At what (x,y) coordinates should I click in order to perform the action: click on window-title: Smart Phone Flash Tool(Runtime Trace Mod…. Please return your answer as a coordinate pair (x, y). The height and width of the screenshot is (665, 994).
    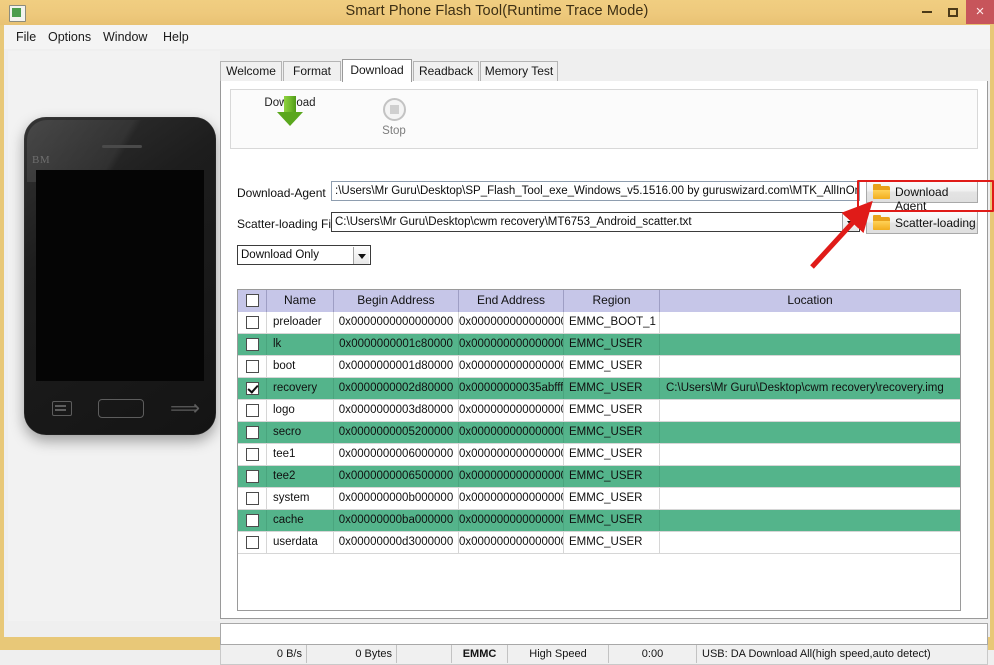
    Looking at the image, I should click on (497, 11).